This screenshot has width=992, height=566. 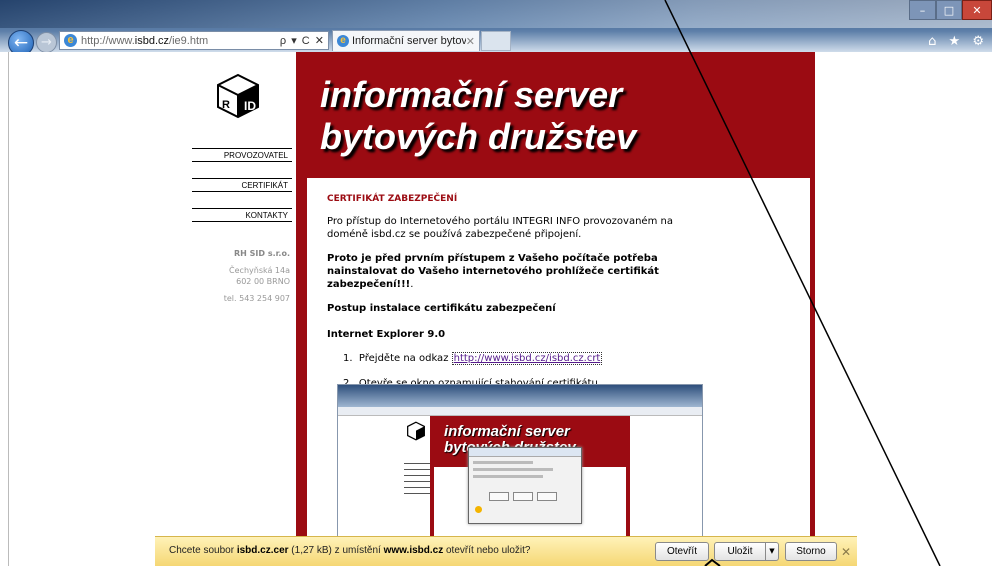 I want to click on site-title-line2: bytových družstev, so click(x=478, y=136).